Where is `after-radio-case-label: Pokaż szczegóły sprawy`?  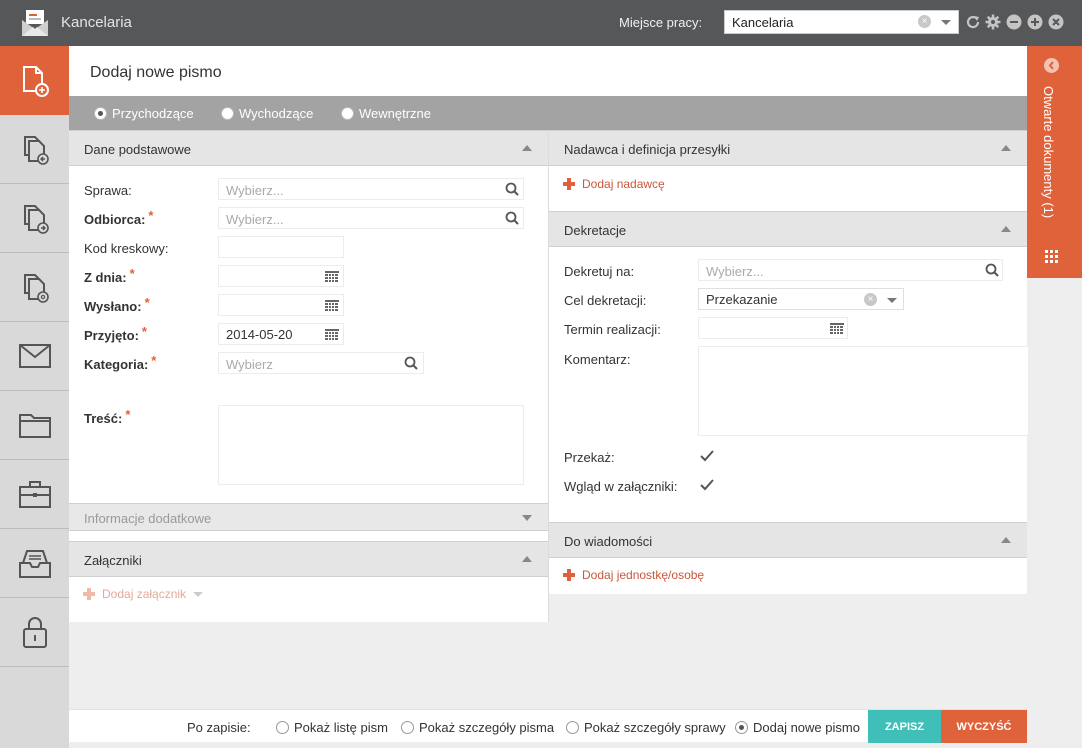
after-radio-case-label: Pokaż szczegóły sprawy is located at coordinates (655, 727).